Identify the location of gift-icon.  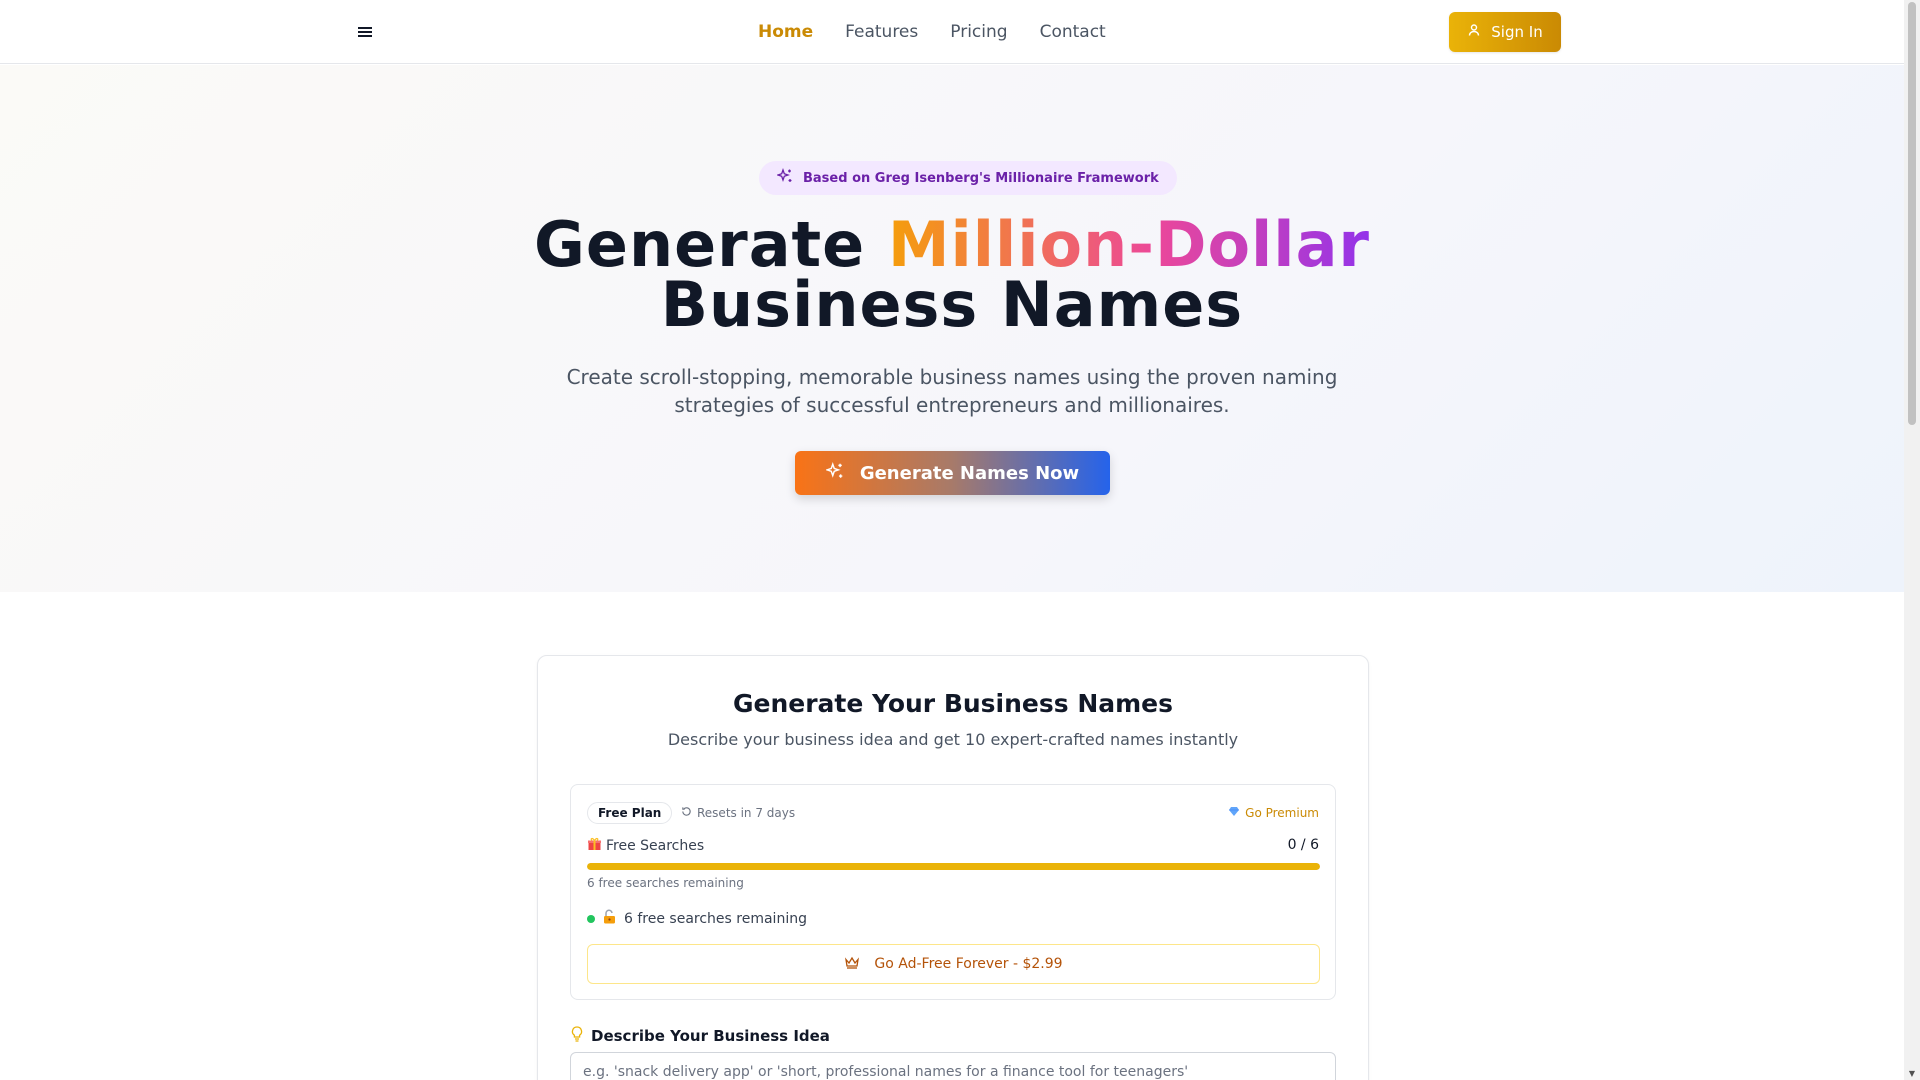
(594, 846).